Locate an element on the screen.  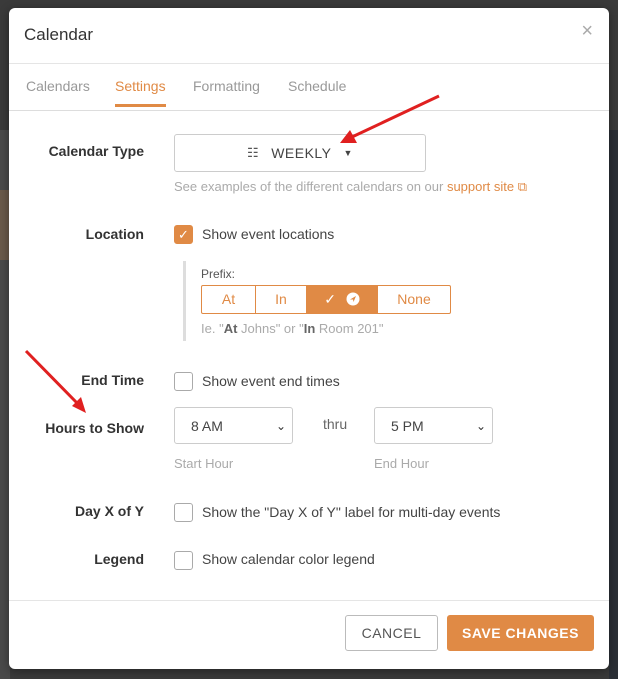
modal-title: Calendar is located at coordinates (58, 34).